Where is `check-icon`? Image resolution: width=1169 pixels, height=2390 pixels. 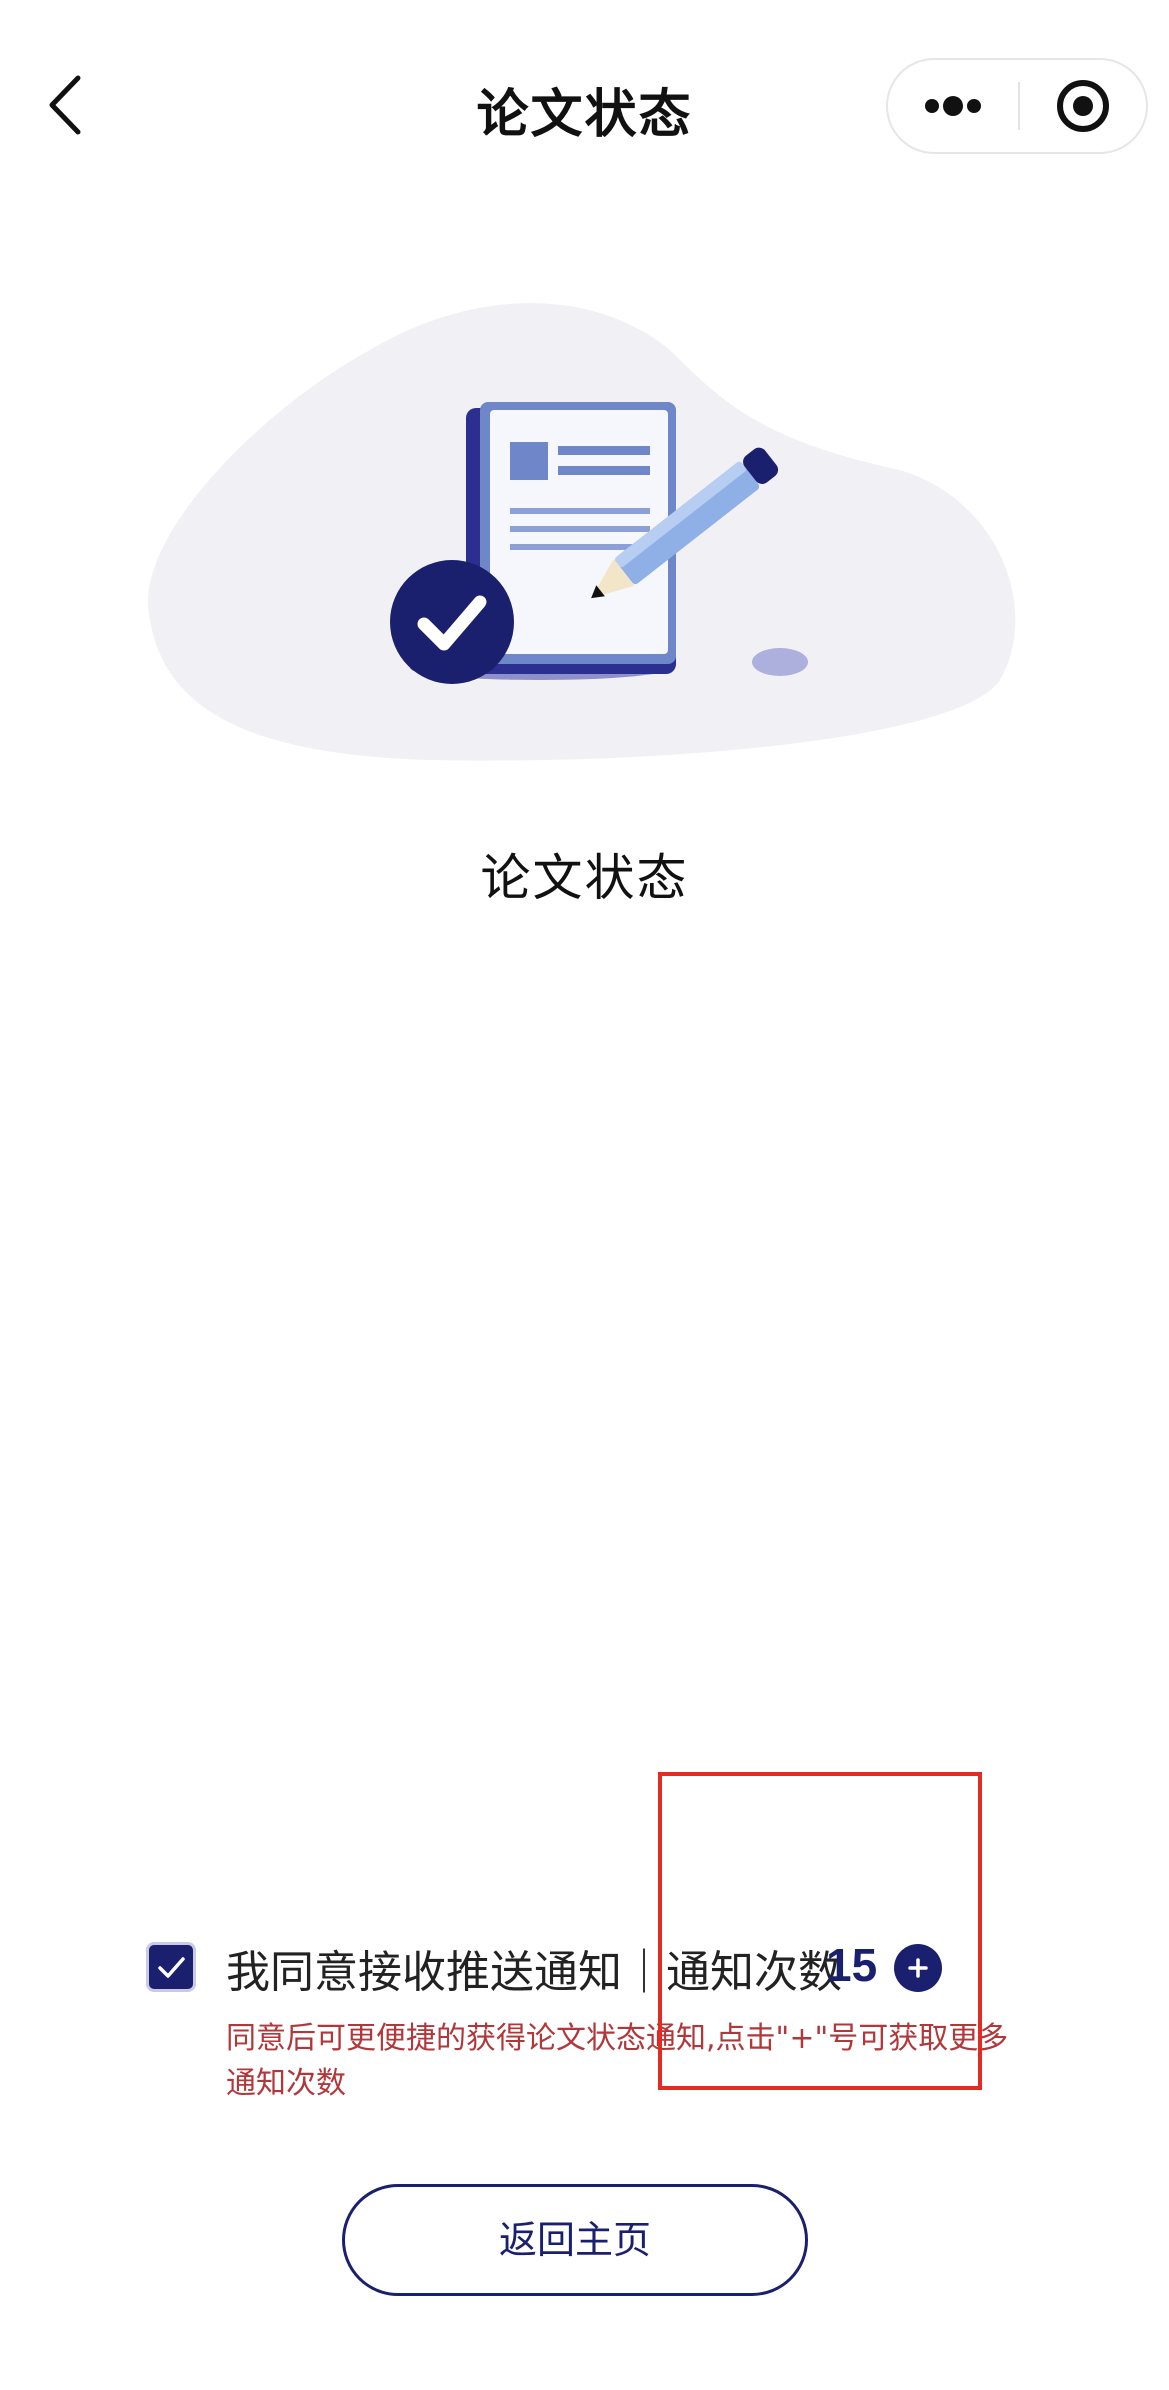 check-icon is located at coordinates (171, 1967).